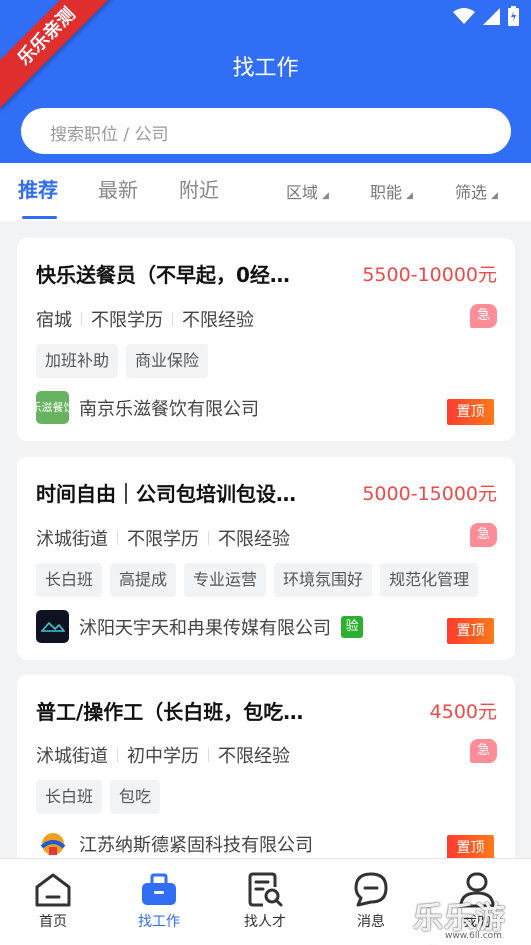 The width and height of the screenshot is (531, 945). Describe the element at coordinates (135, 797) in the screenshot. I see `benefit-tag: 包吃` at that location.